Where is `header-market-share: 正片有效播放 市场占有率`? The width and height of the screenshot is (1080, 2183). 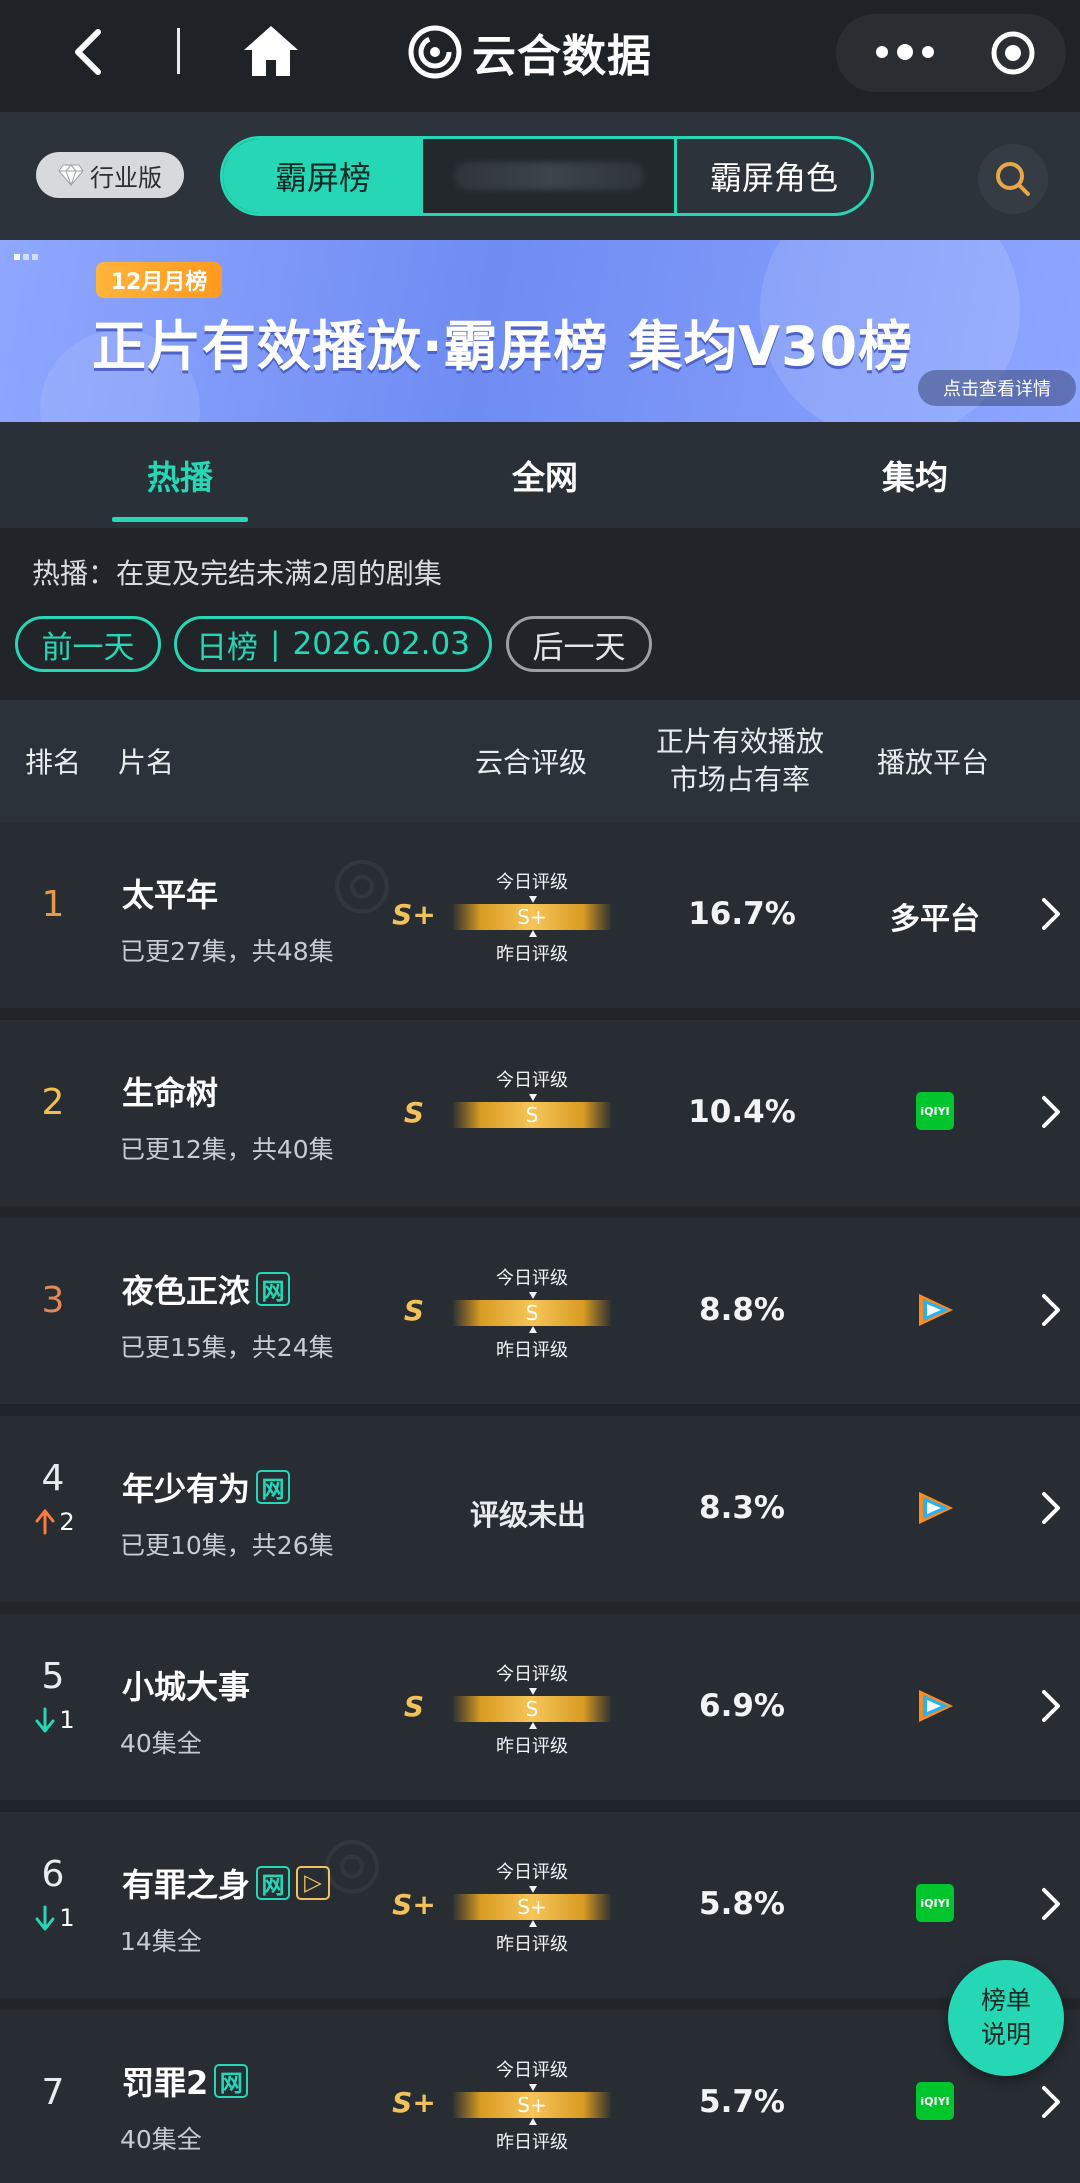
header-market-share: 正片有效播放 市场占有率 is located at coordinates (739, 760).